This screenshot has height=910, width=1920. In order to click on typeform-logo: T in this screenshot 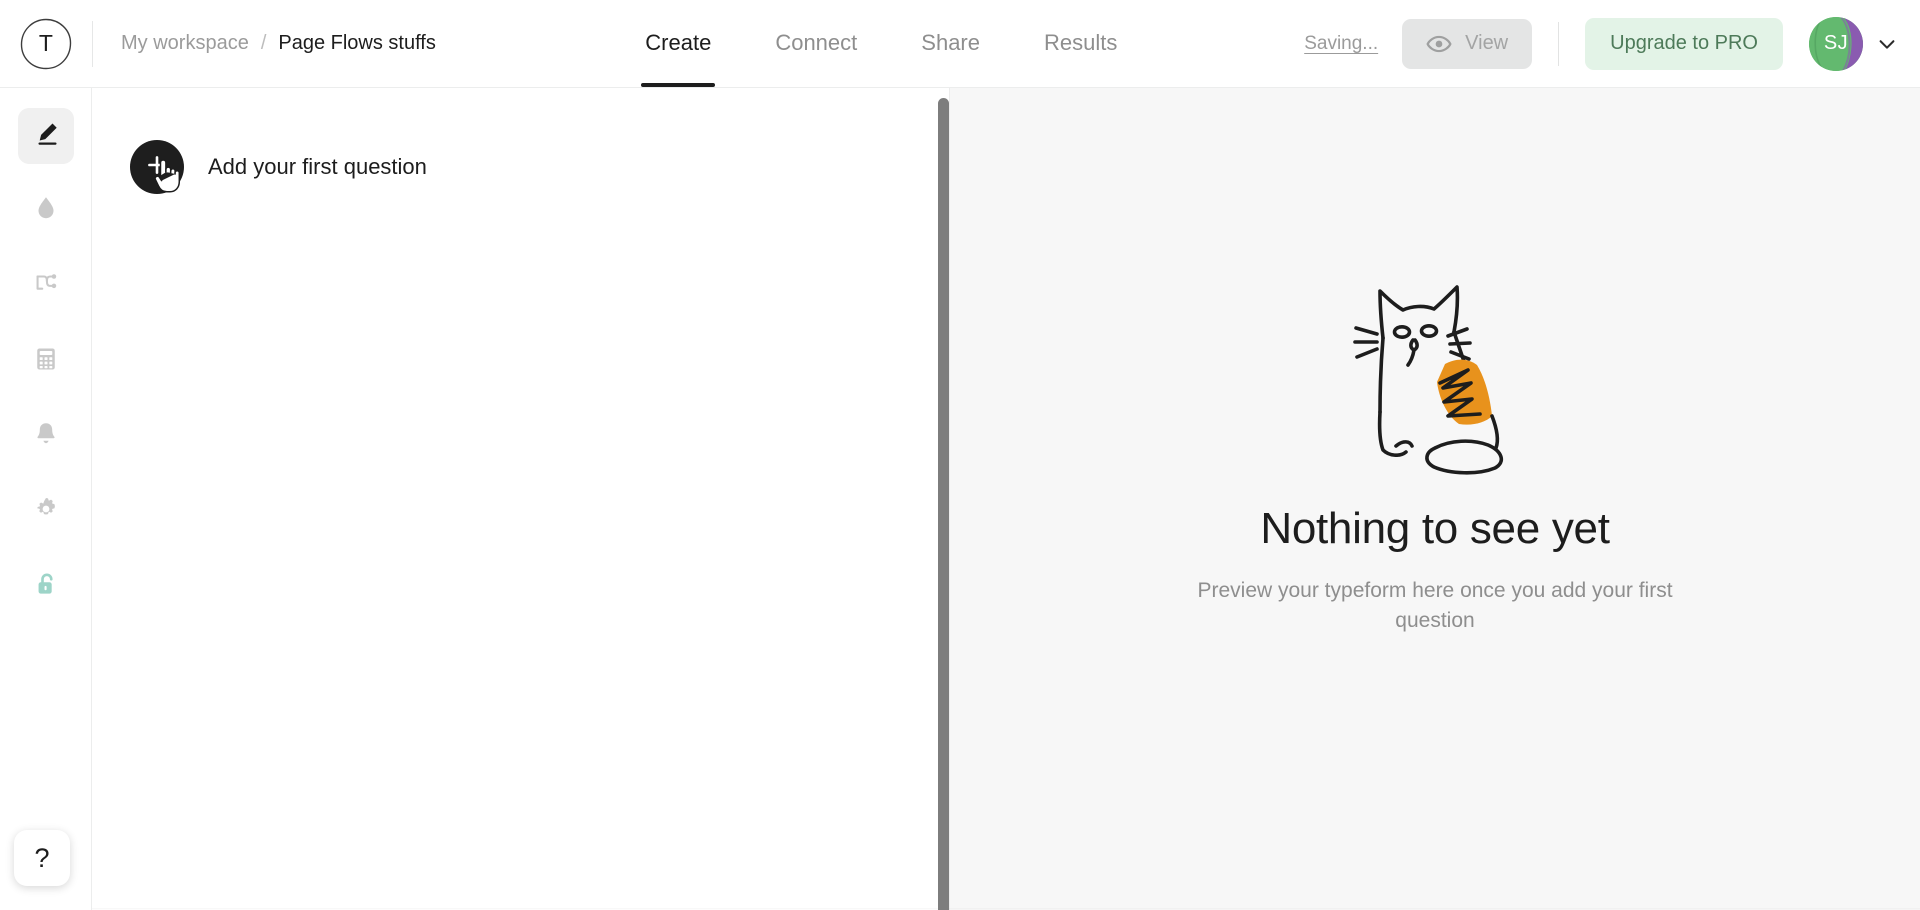, I will do `click(46, 44)`.